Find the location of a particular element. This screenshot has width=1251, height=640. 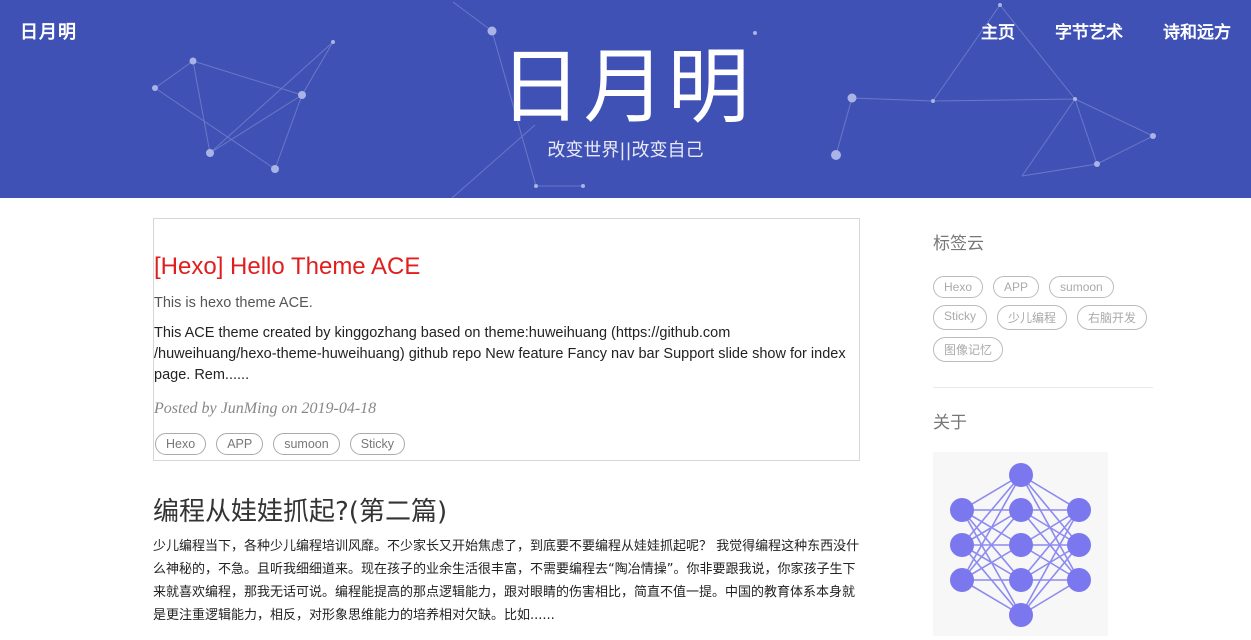

cloud-tag-kids-coding: 少儿编程 is located at coordinates (1032, 317).